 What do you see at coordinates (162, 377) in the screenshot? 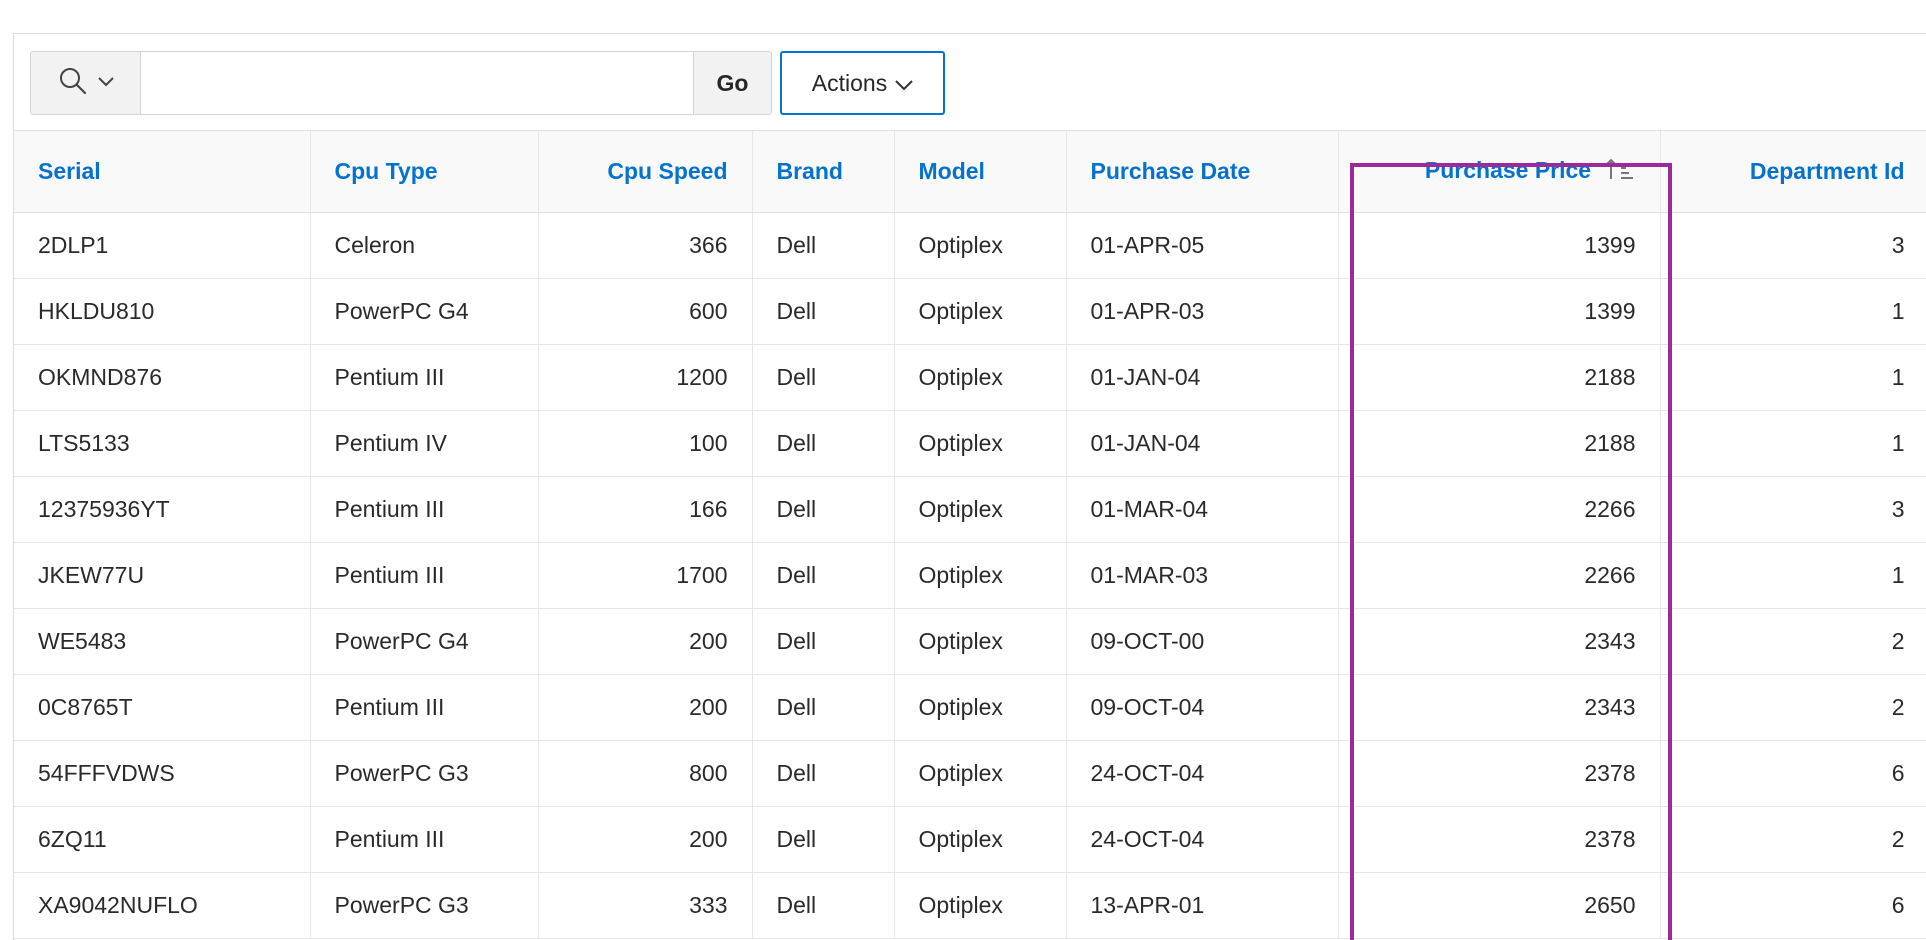
I see `cell-serial: OKMND876` at bounding box center [162, 377].